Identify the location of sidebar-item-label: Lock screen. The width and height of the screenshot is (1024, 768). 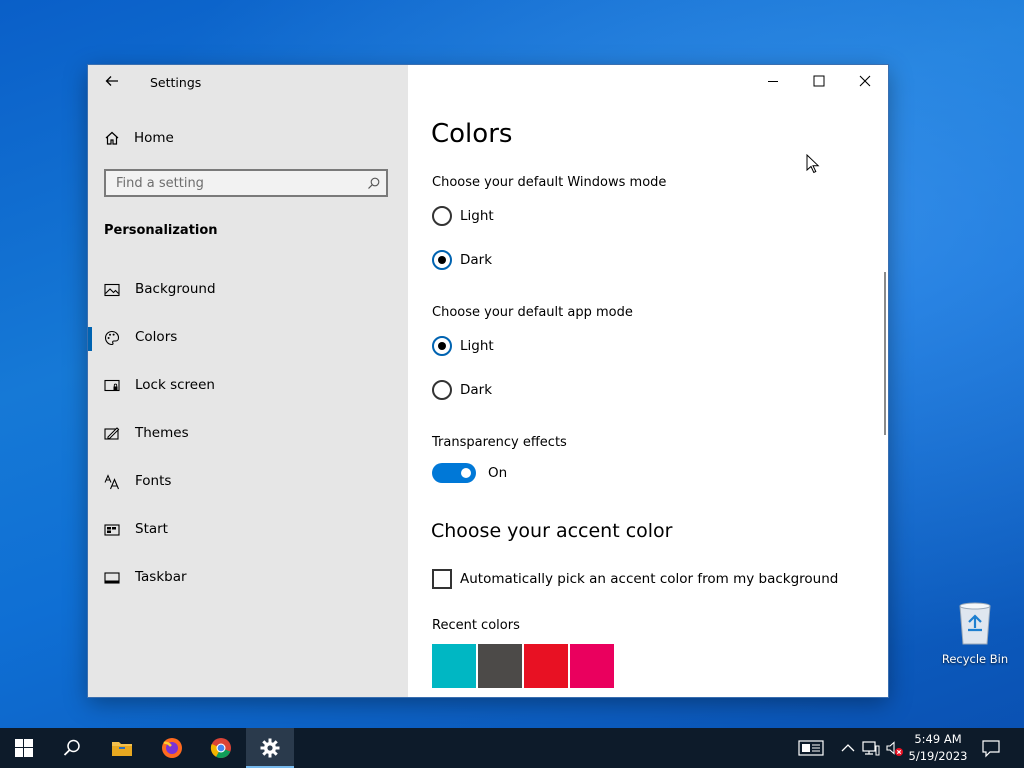
(175, 385).